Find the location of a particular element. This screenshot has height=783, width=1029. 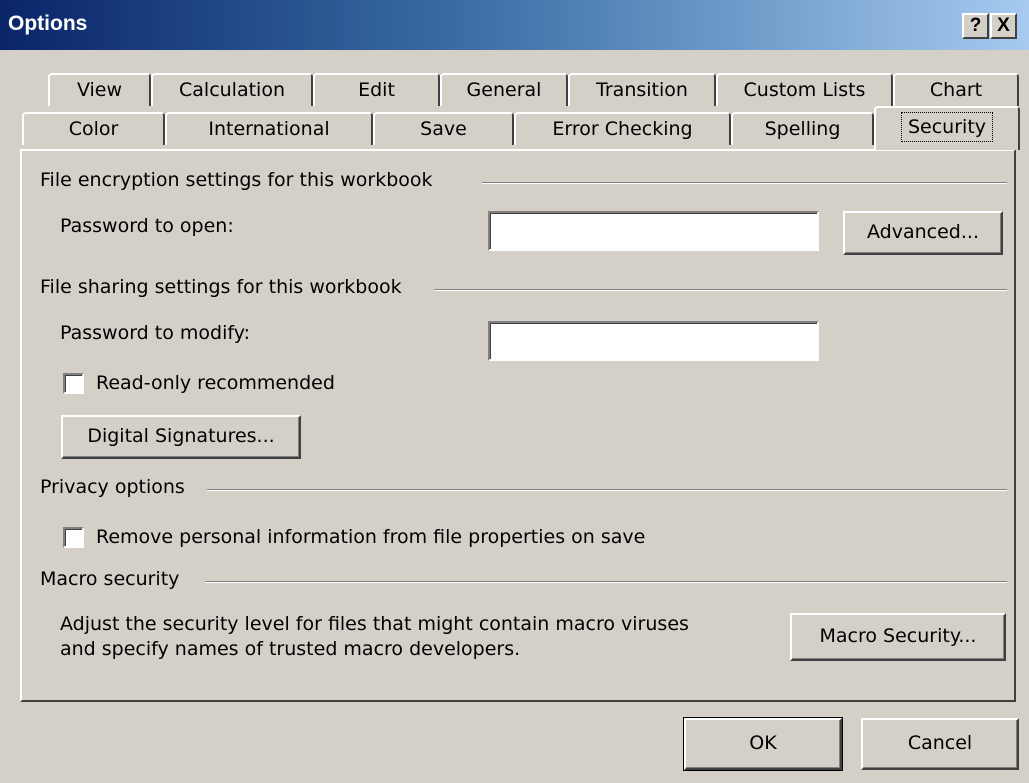

tab-international: International is located at coordinates (269, 128).